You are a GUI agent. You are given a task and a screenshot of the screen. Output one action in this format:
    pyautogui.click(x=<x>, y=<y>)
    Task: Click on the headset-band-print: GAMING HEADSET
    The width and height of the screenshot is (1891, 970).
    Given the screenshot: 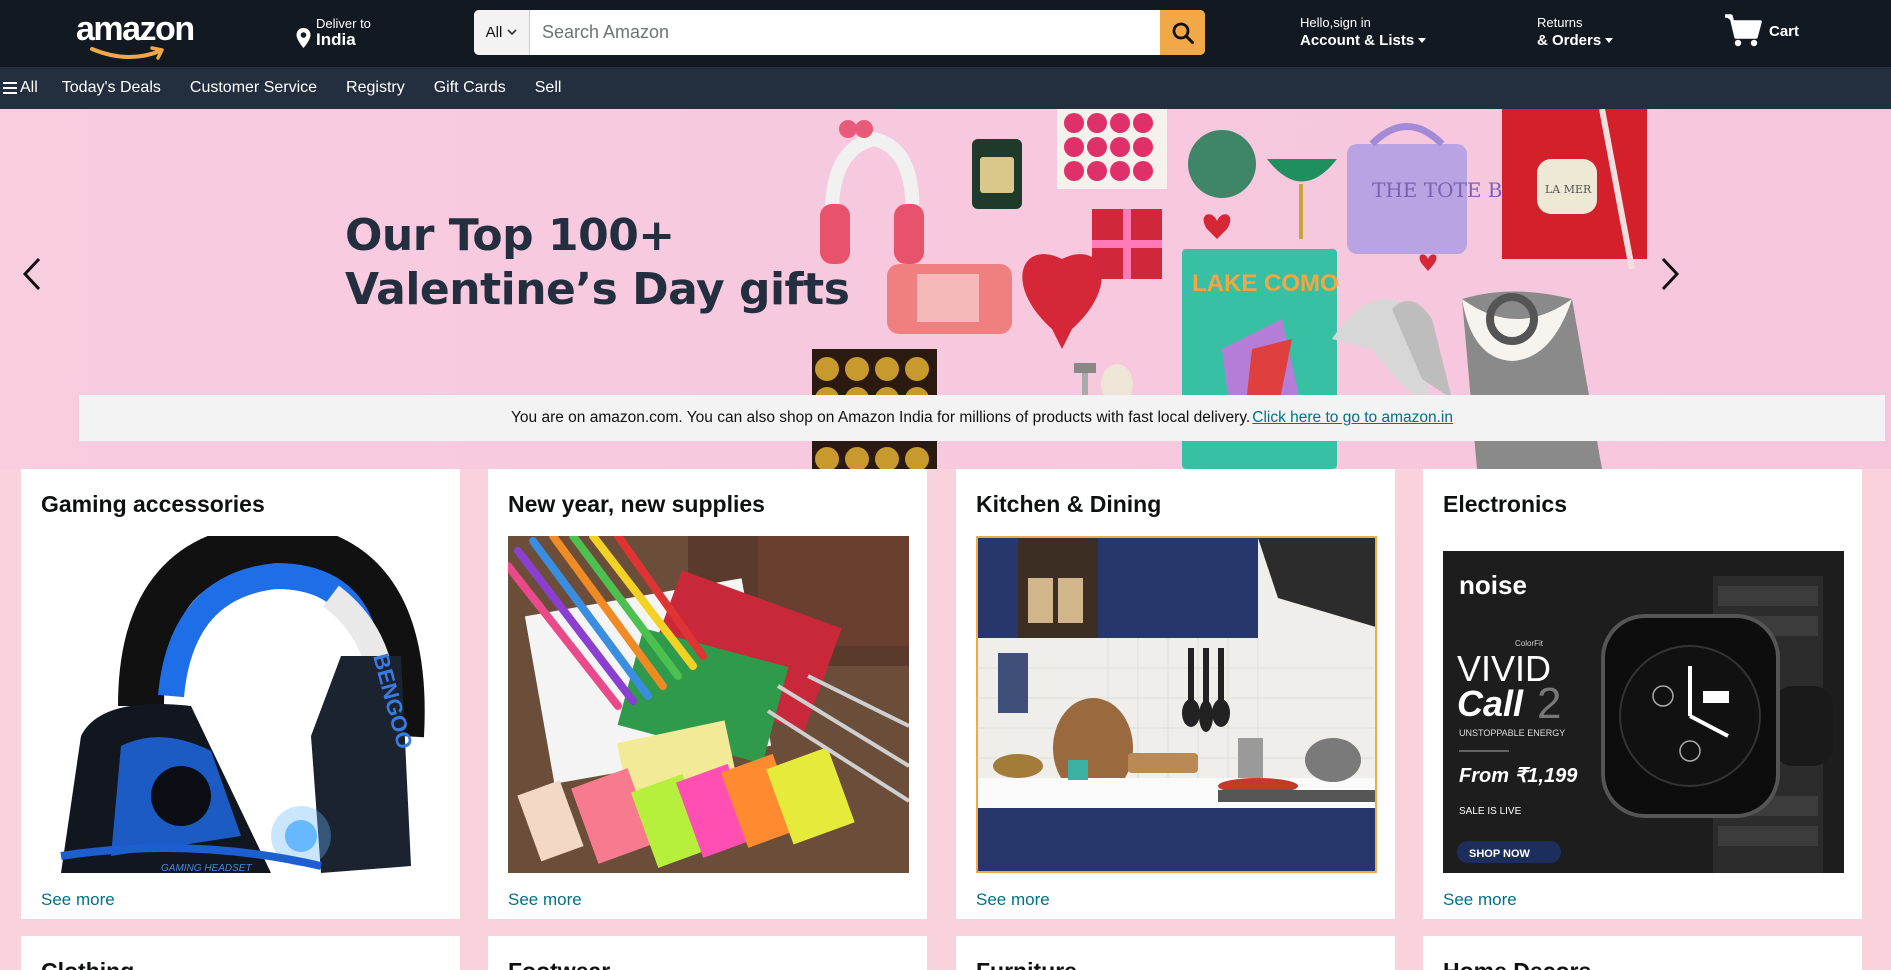 What is the action you would take?
    pyautogui.click(x=206, y=868)
    